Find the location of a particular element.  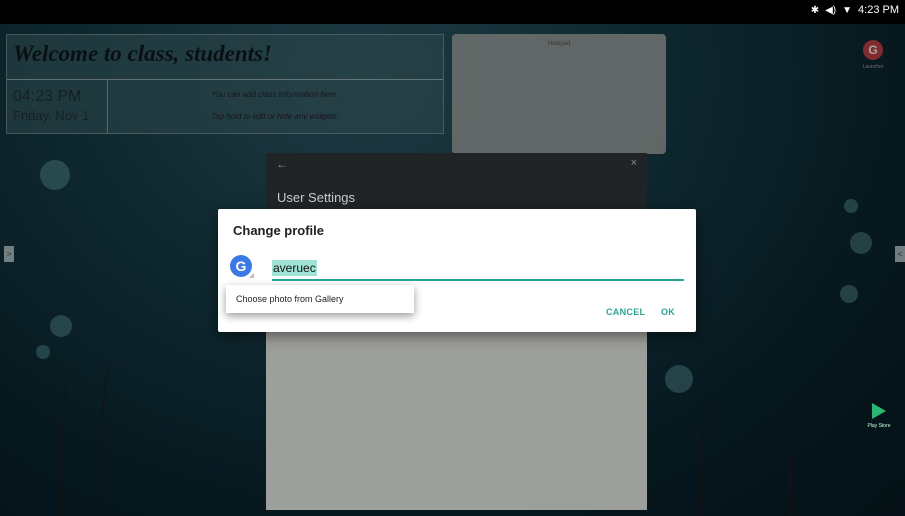

dialog-title: Change profile is located at coordinates (279, 230).